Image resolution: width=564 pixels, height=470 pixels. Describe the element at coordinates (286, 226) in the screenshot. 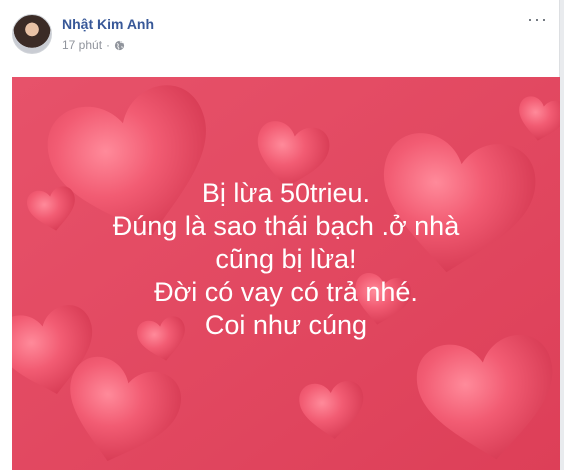

I see `post-text-line: Đúng là sao thái bạch .ở nhà` at that location.